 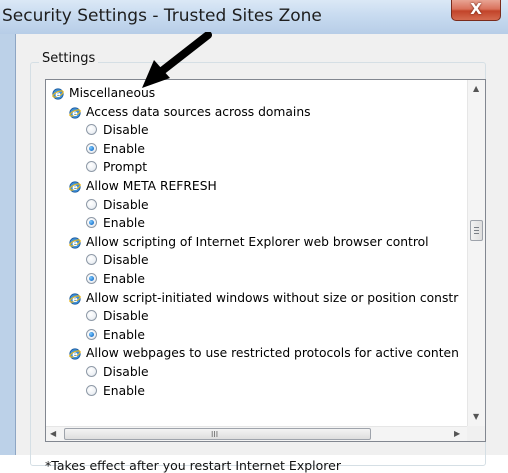 I want to click on title-bar: Security Settings - Trusted Sites Zone X, so click(x=254, y=17).